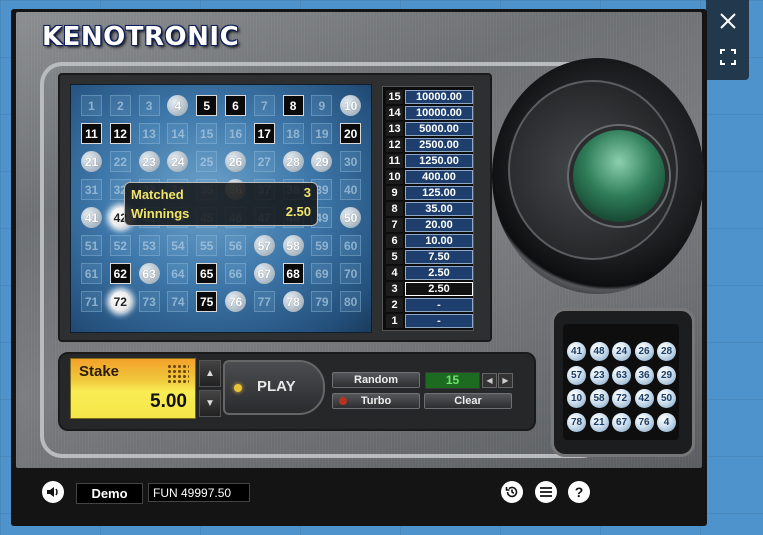 The height and width of the screenshot is (535, 763). What do you see at coordinates (505, 380) in the screenshot?
I see `count-increase-button: ▶` at bounding box center [505, 380].